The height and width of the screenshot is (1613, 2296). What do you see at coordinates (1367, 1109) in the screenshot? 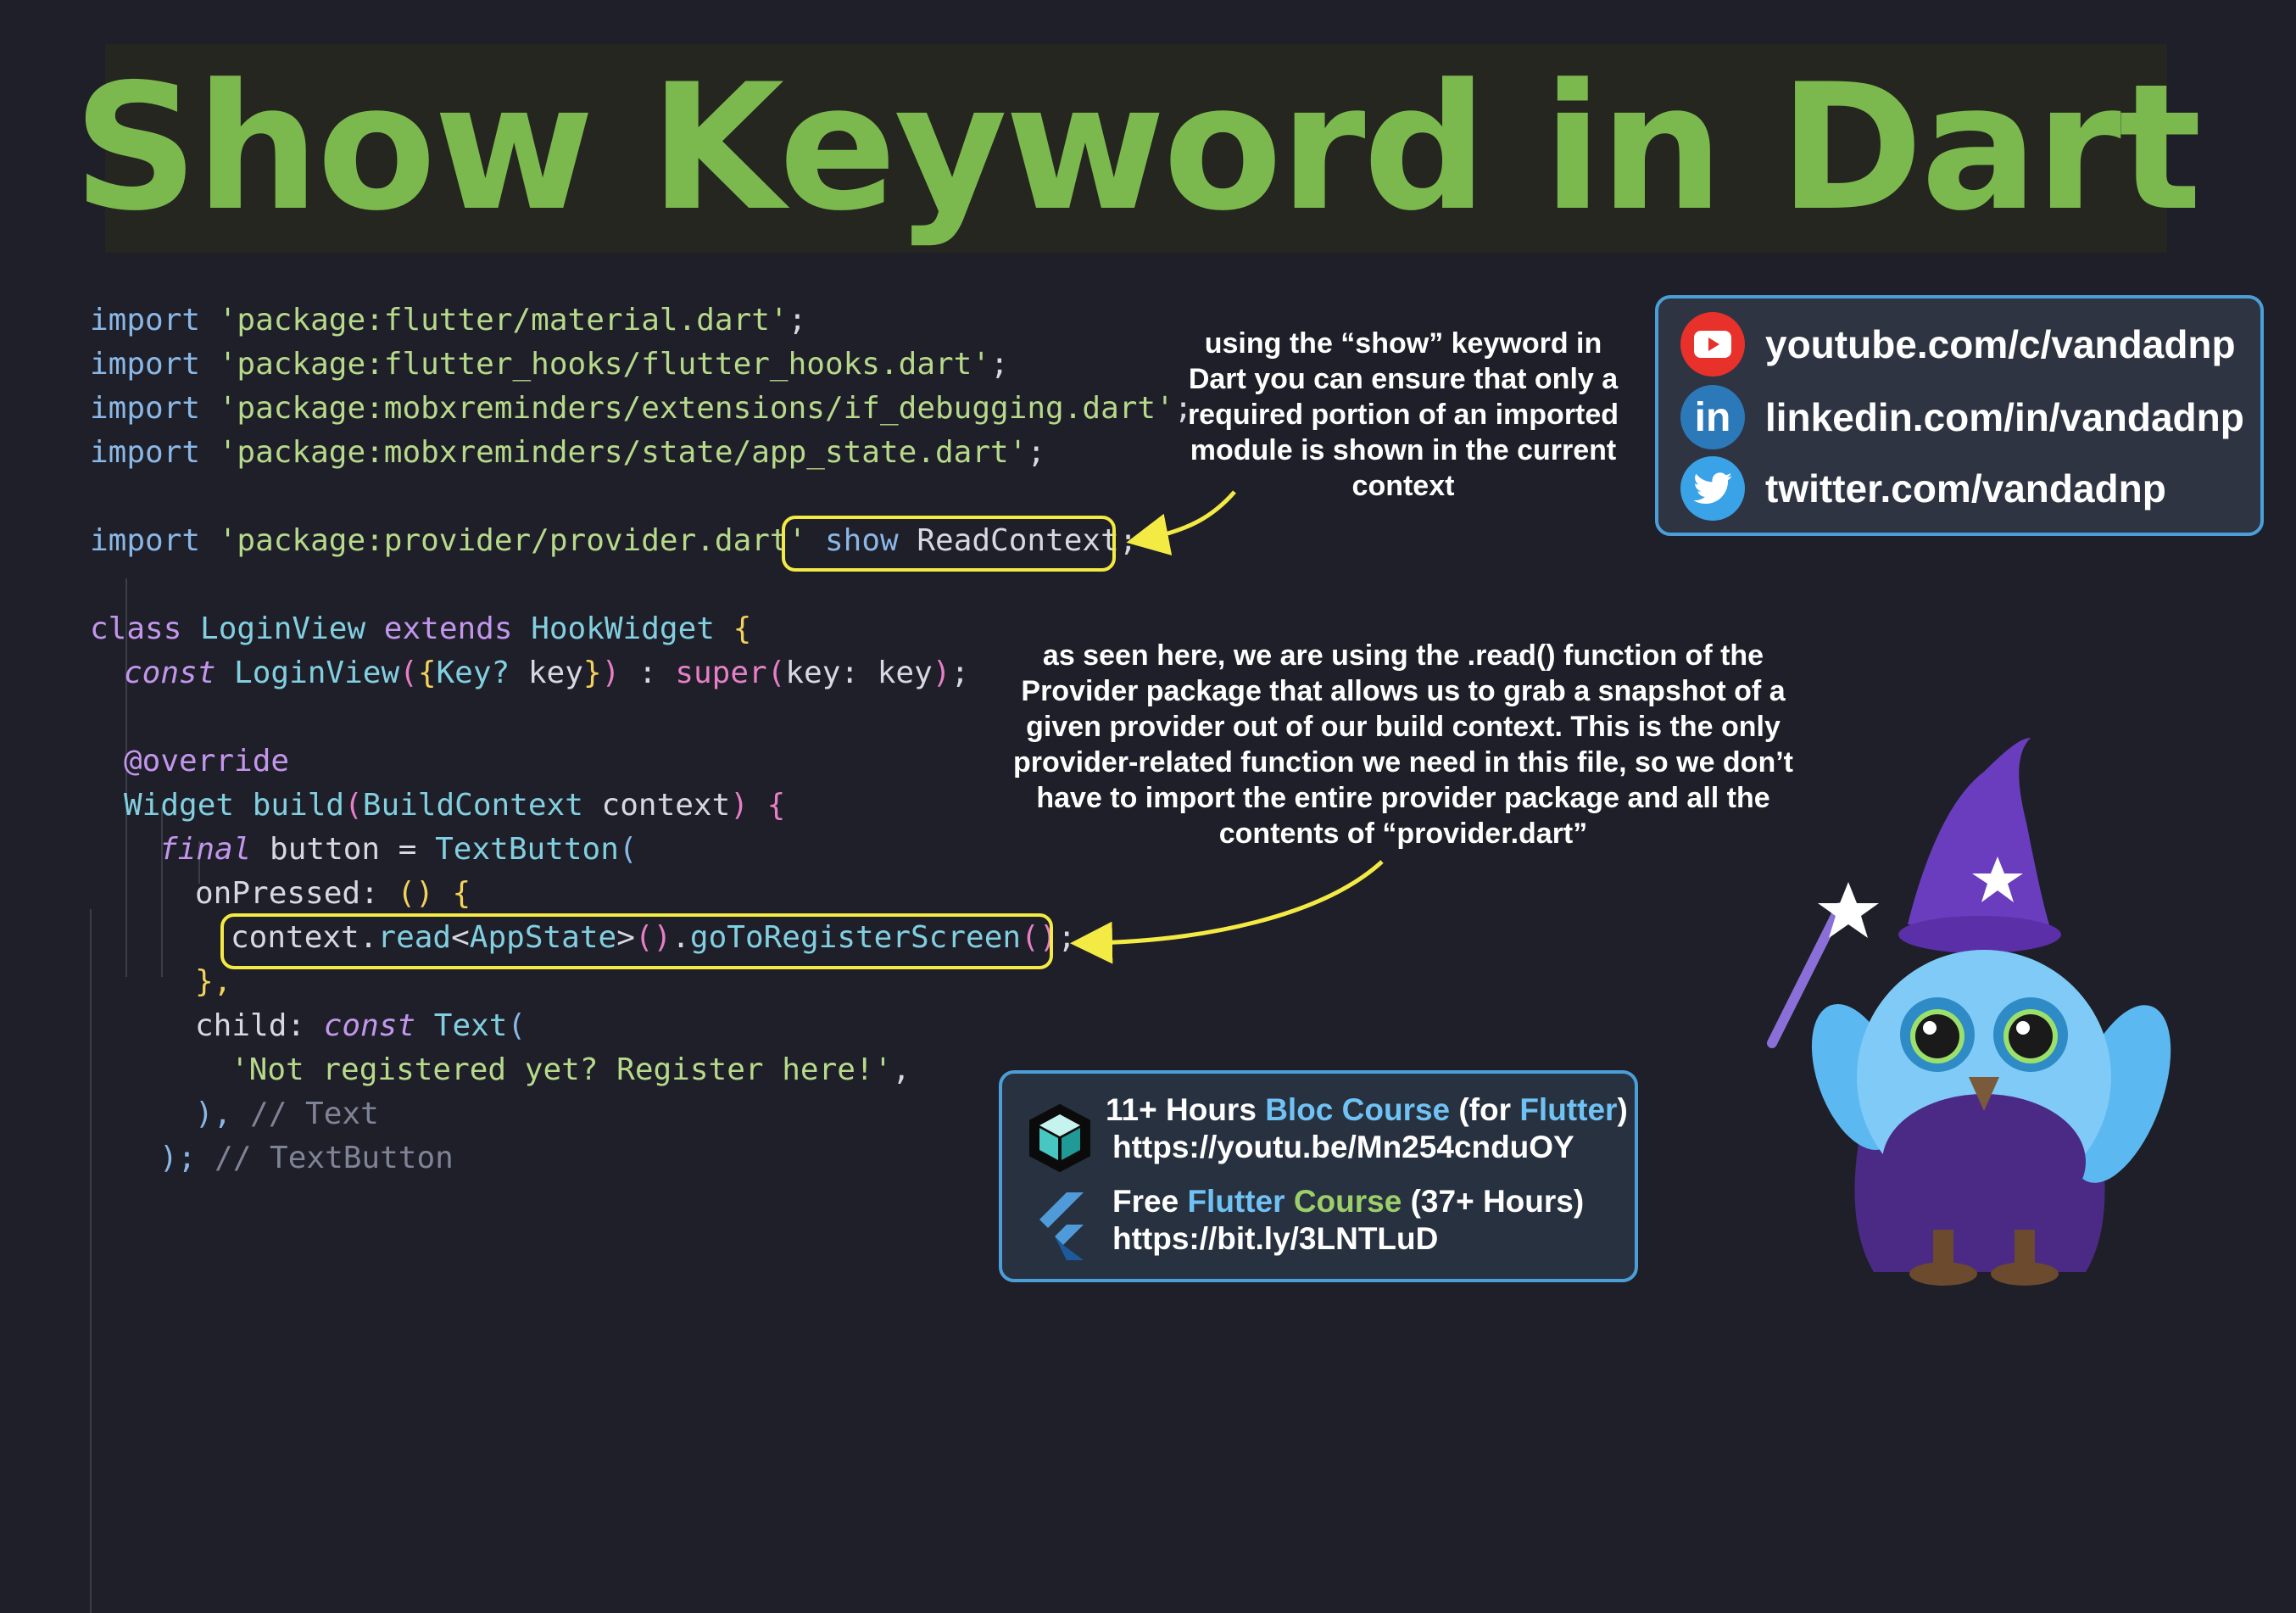
I see `bloc-course-title: 11+ Hours Bloc Course (for Flutter)` at bounding box center [1367, 1109].